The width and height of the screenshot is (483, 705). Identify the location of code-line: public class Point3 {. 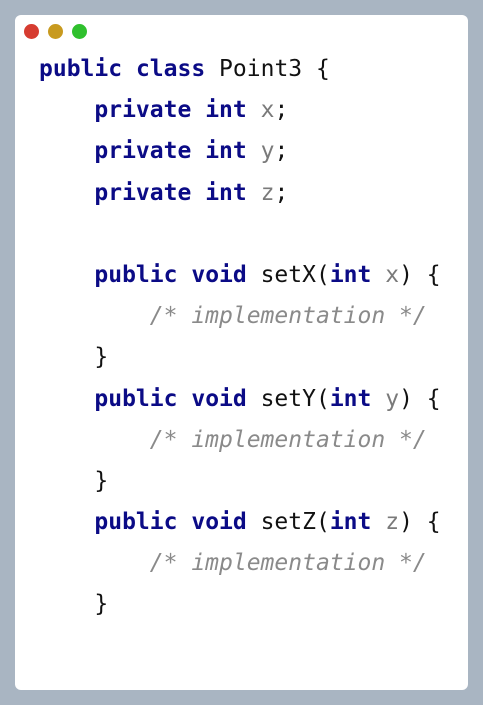
(253, 69).